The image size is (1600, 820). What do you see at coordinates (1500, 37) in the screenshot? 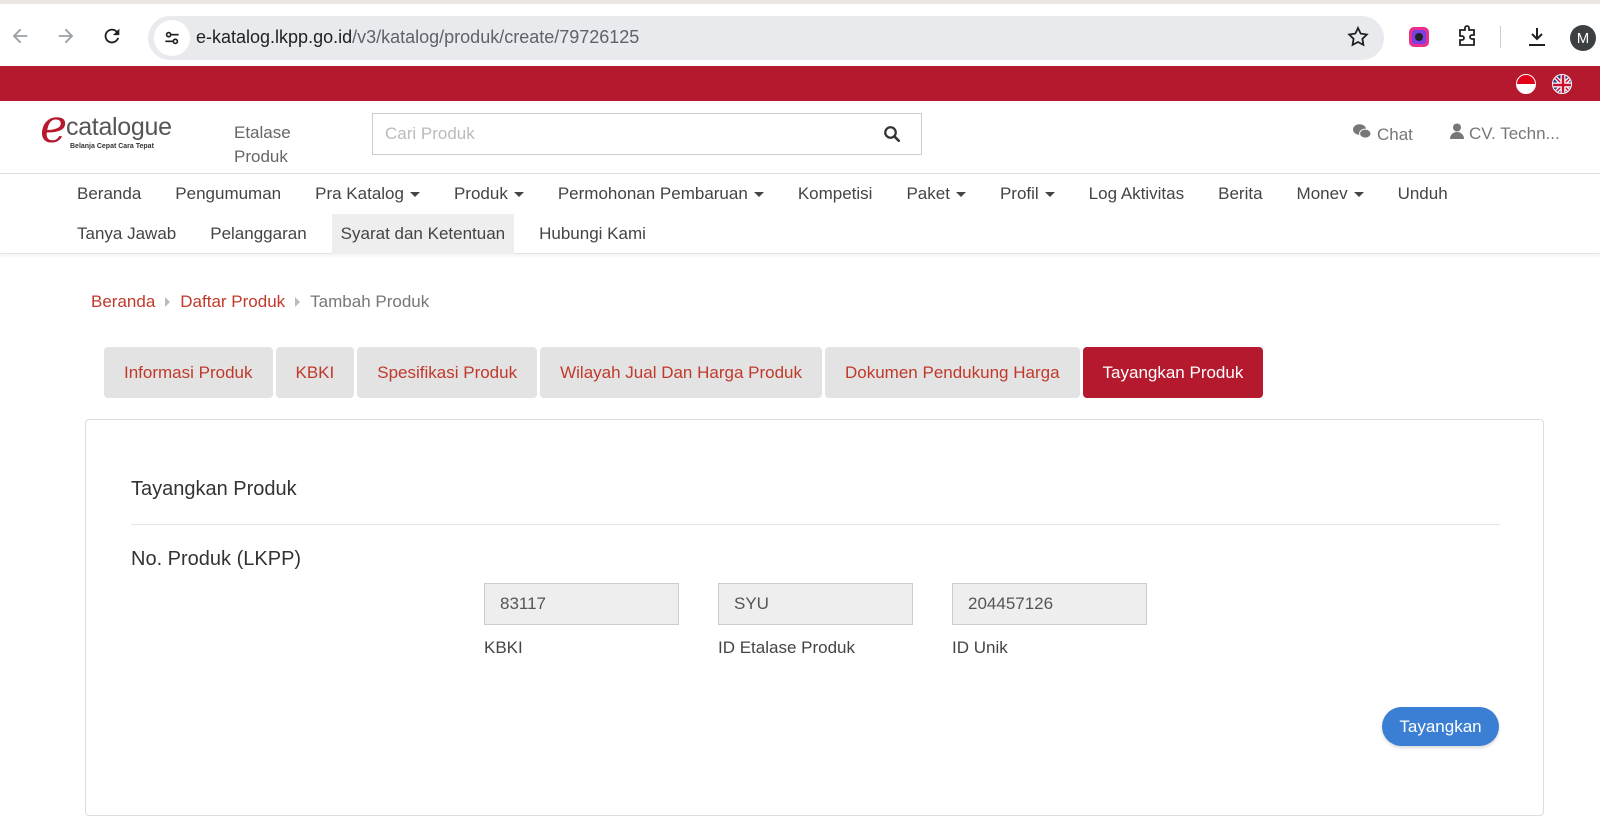
I see `toolbar-separator` at bounding box center [1500, 37].